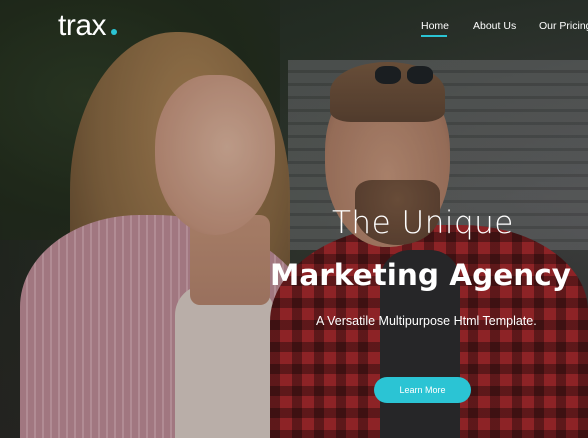 The image size is (588, 438). I want to click on nav-item-about-us: About Us, so click(494, 26).